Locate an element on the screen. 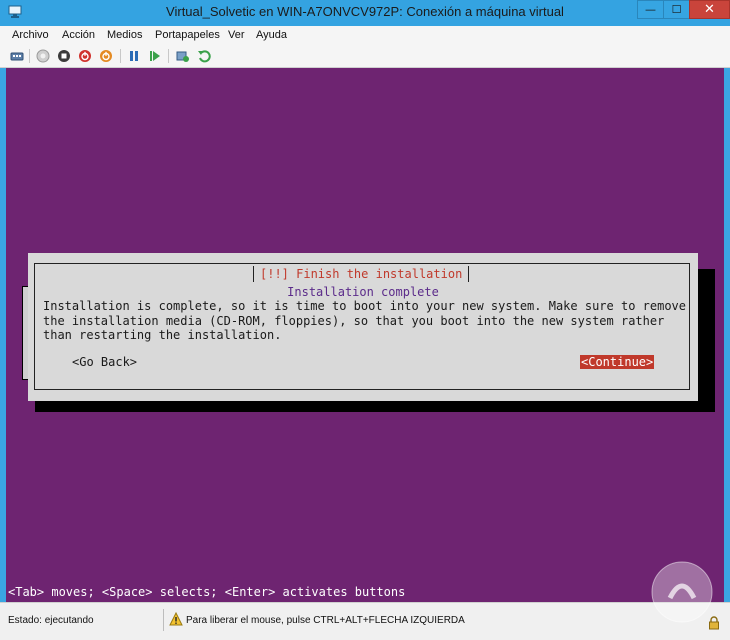 The width and height of the screenshot is (730, 640). menu-medios: Medios is located at coordinates (124, 35).